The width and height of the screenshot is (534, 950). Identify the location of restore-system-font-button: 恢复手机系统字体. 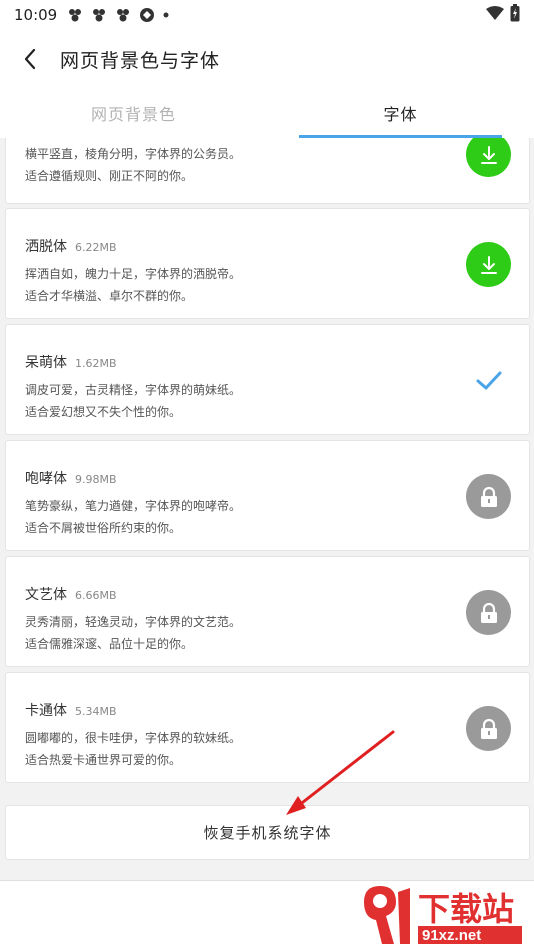
(267, 832).